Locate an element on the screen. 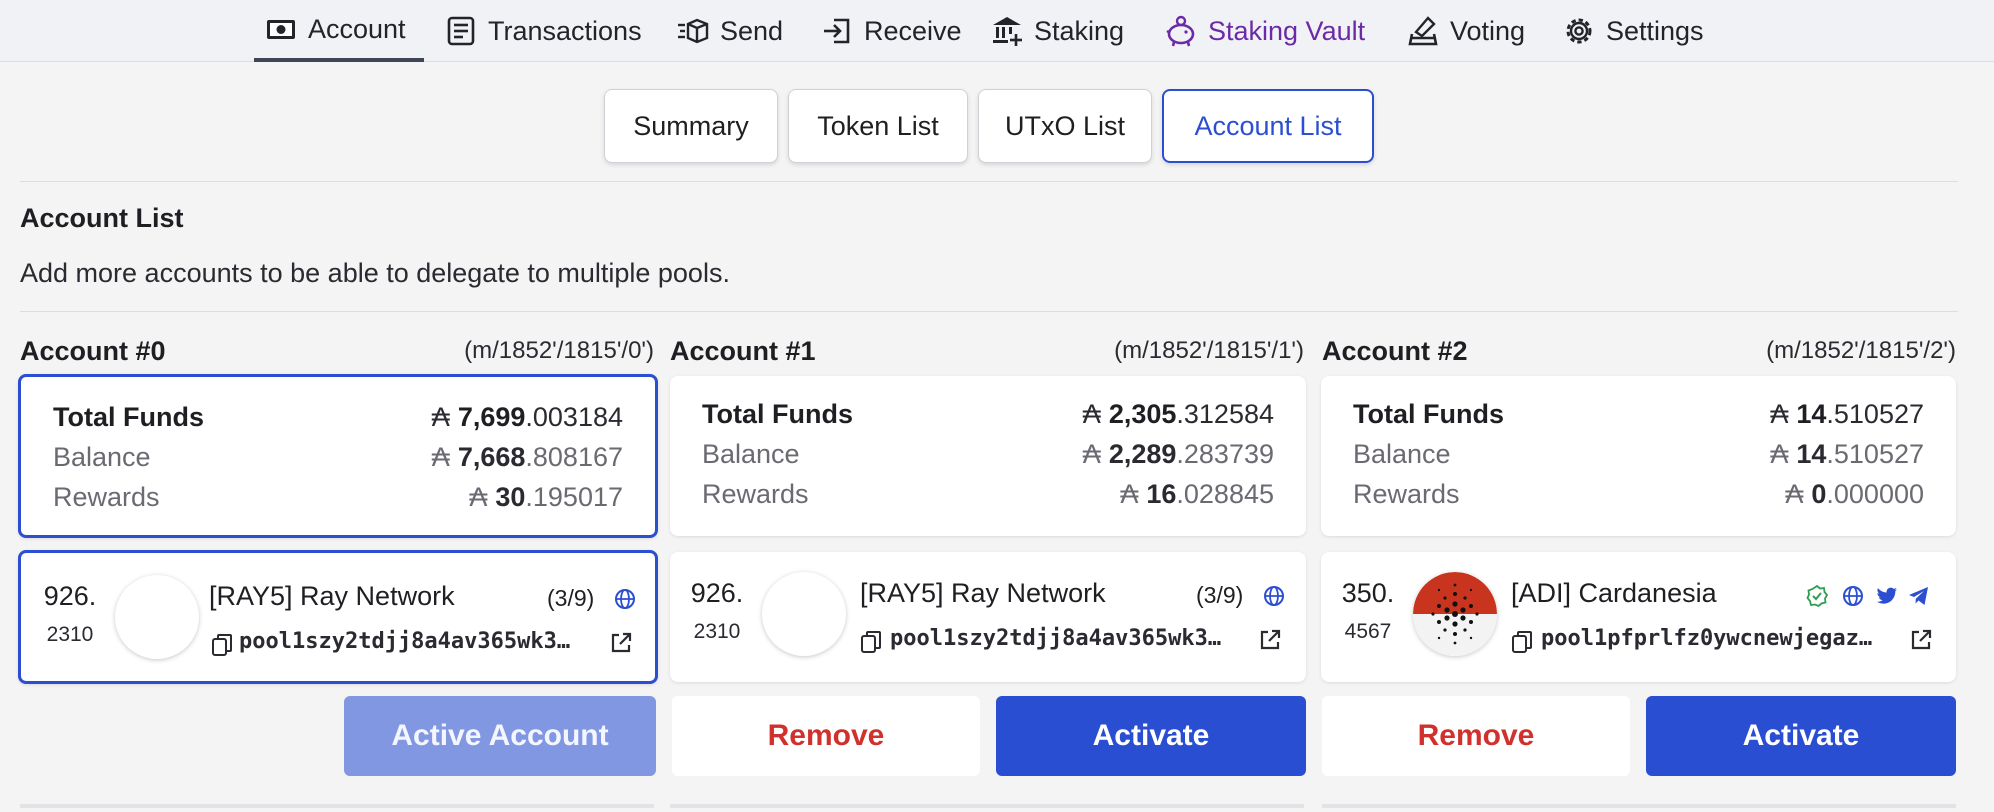  nav-voting: Voting is located at coordinates (1465, 31).